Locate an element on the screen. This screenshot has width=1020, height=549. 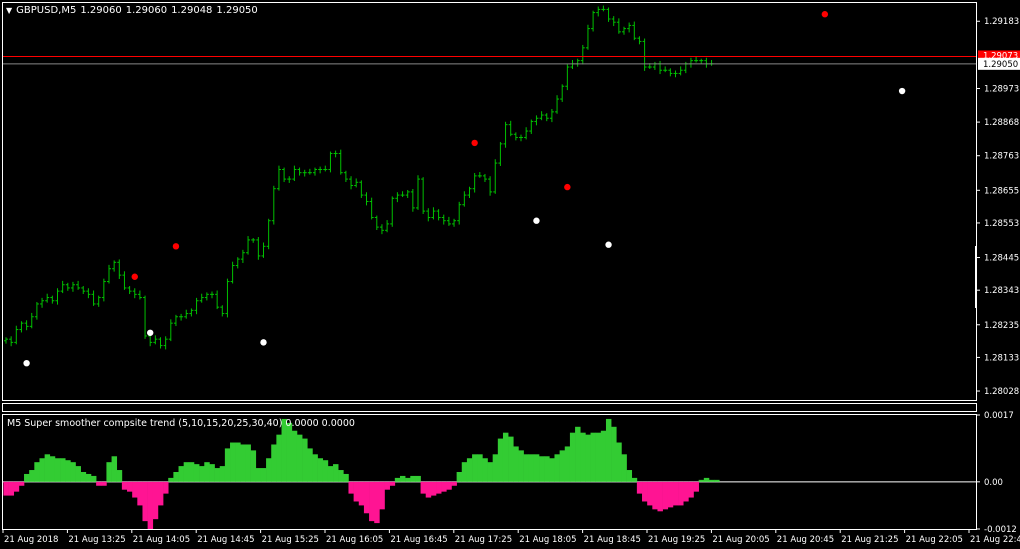
ohlc-low: 1.29048 is located at coordinates (192, 10).